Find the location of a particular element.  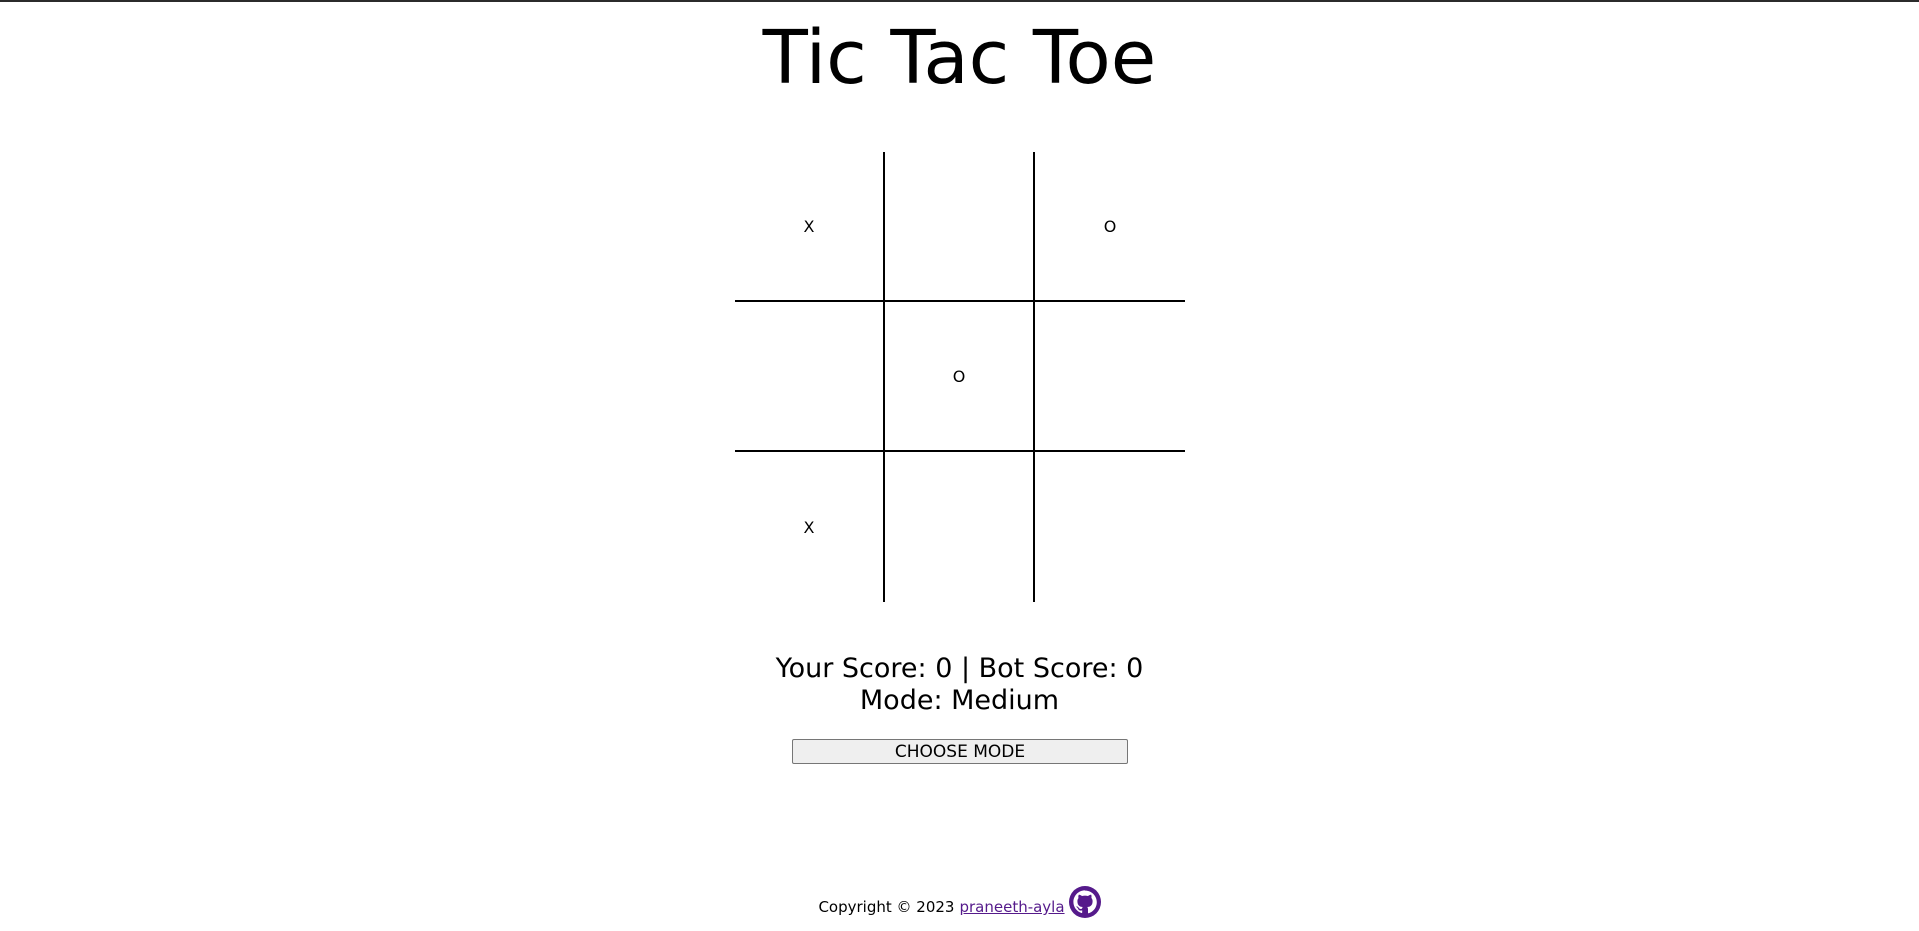

board-cell-6: X is located at coordinates (810, 527).